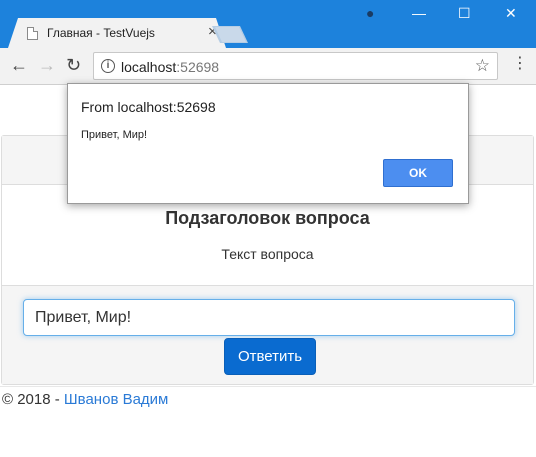 Image resolution: width=536 pixels, height=457 pixels. What do you see at coordinates (114, 135) in the screenshot?
I see `alert-message: Привет, Мир!` at bounding box center [114, 135].